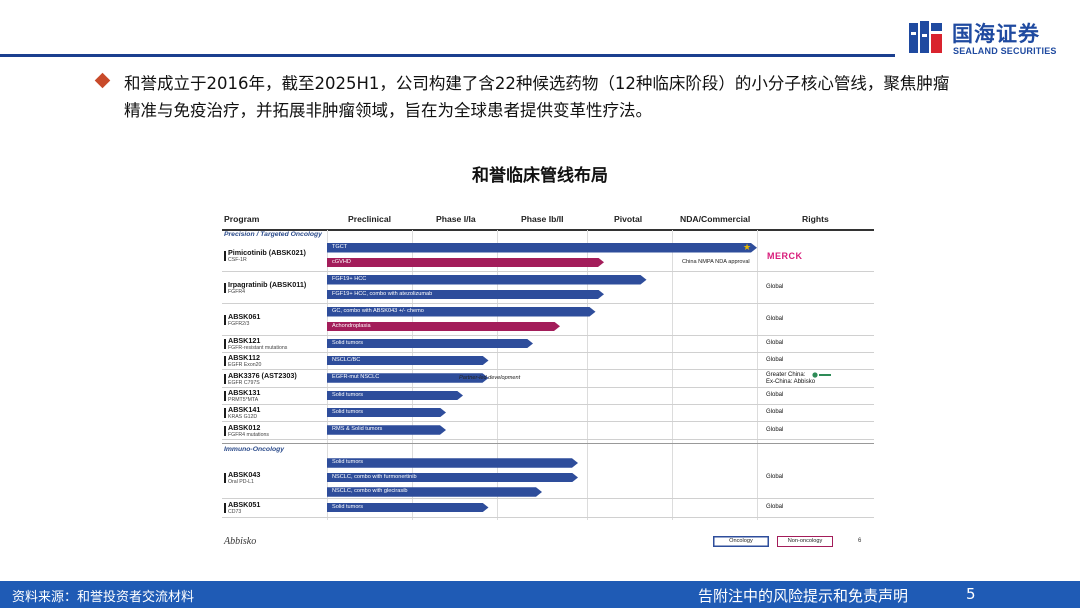 The image size is (1080, 608). Describe the element at coordinates (267, 252) in the screenshot. I see `program-name: Pimicotinib (ABSK021)` at that location.